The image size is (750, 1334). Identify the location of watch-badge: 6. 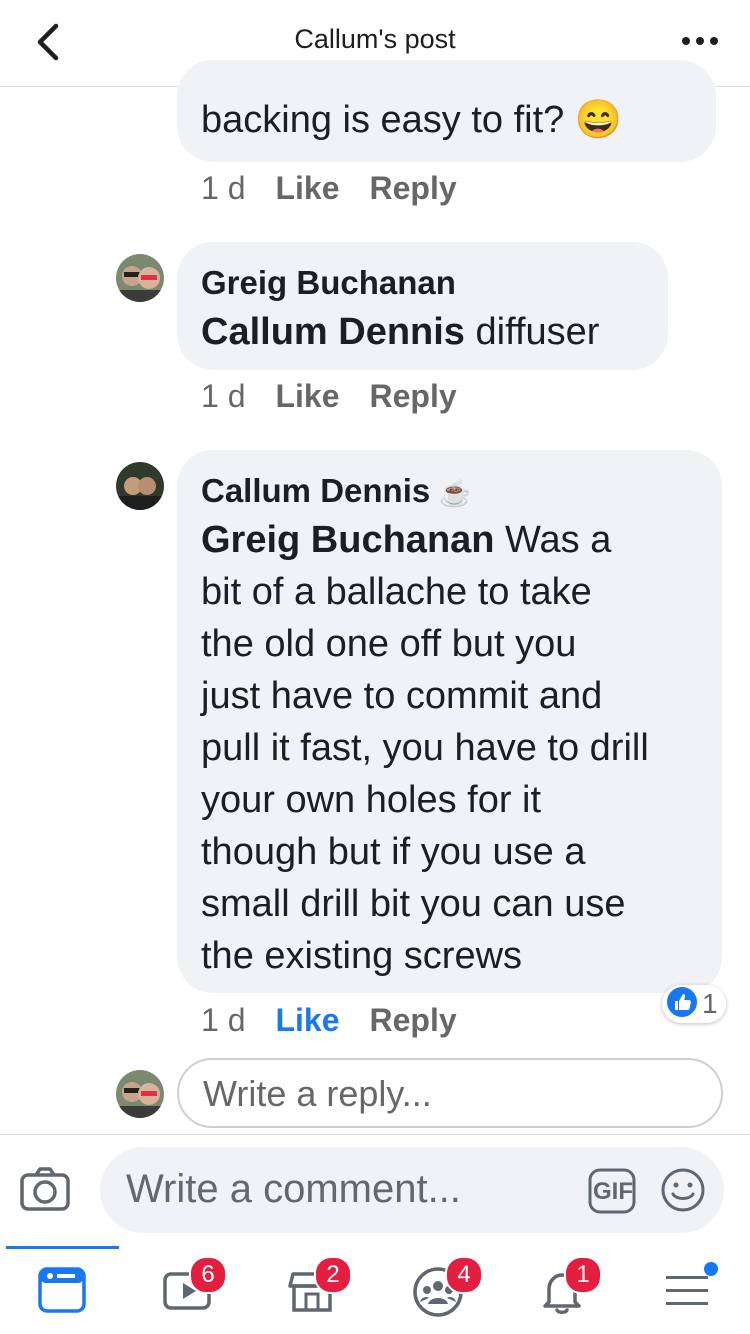
(208, 1275).